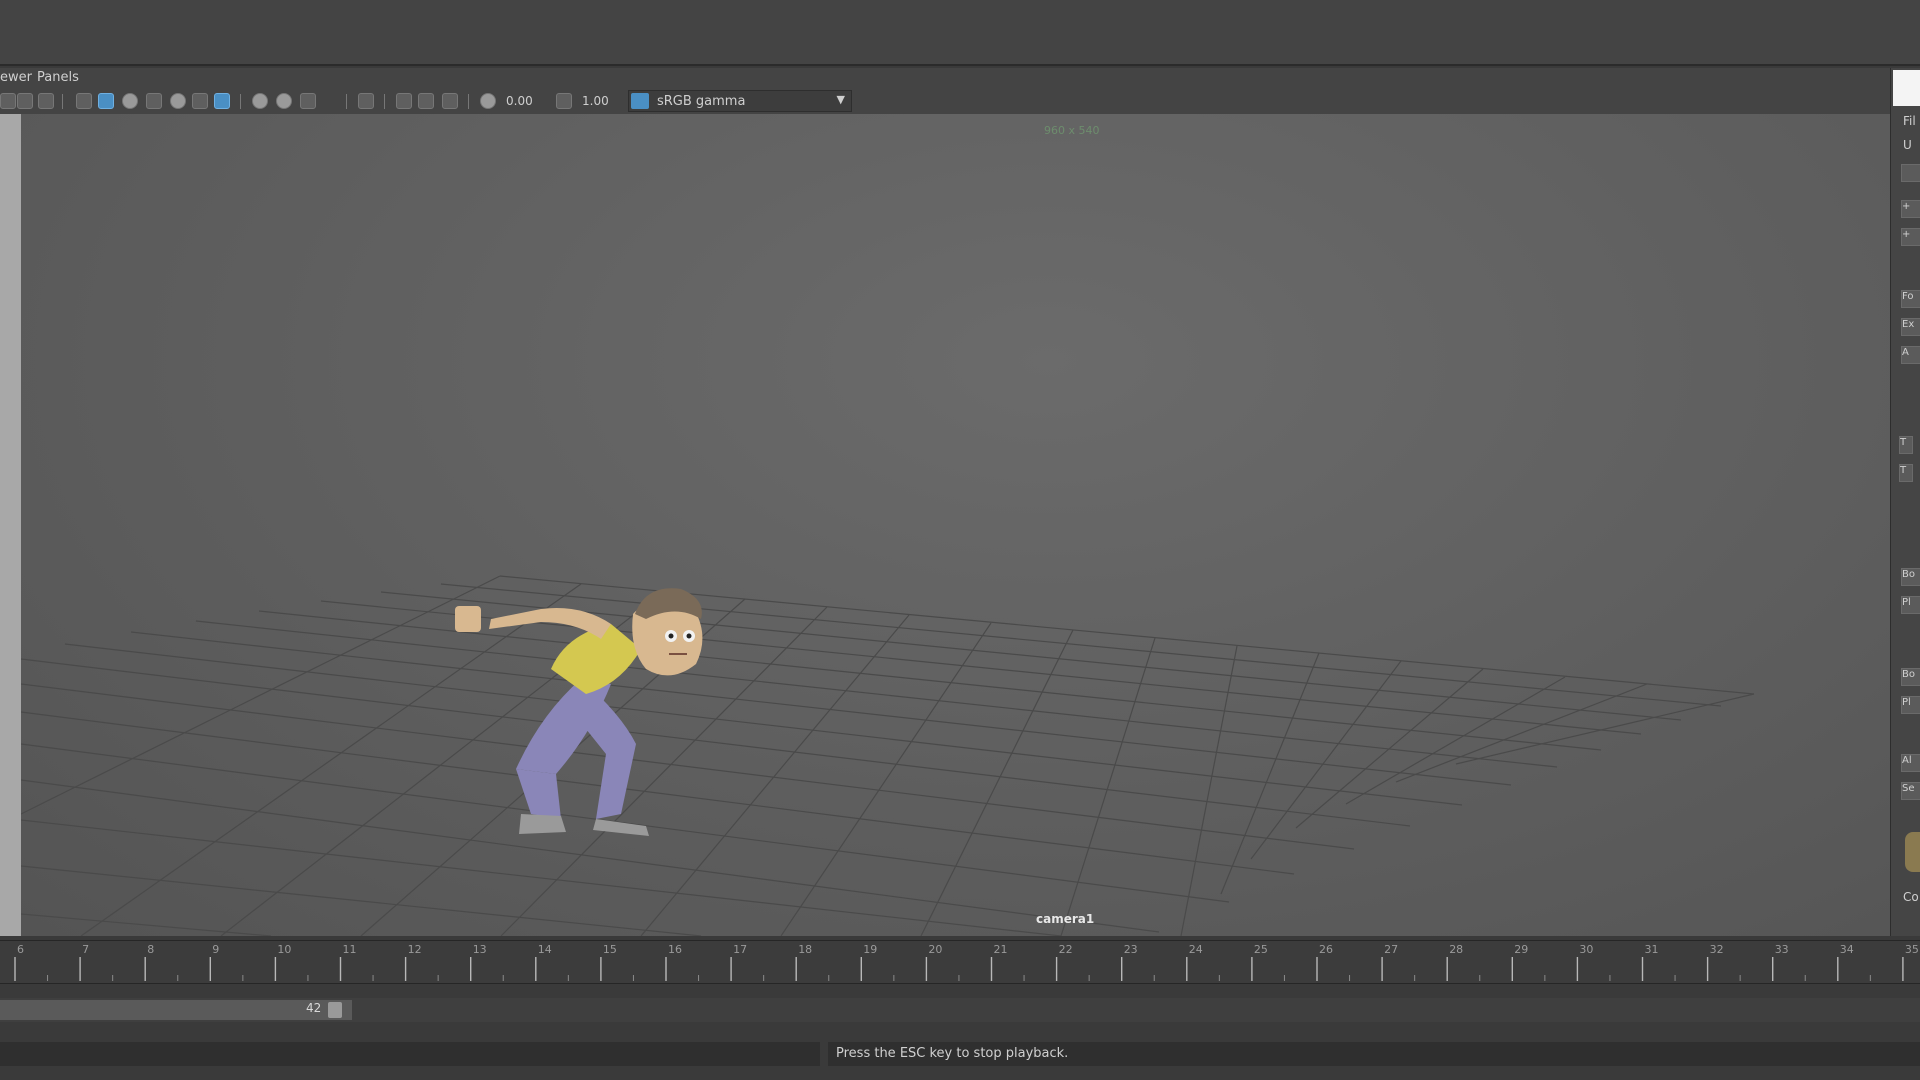 This screenshot has width=1920, height=1080. I want to click on timeline-tick-label: 20, so click(935, 949).